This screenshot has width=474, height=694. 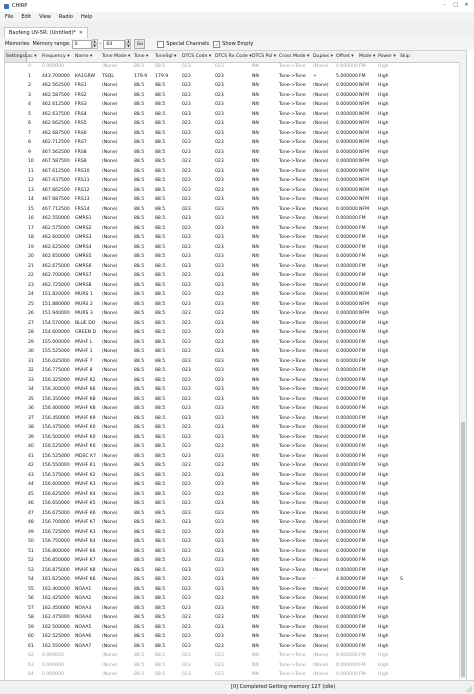 What do you see at coordinates (56, 257) in the screenshot?
I see `cell-freq: 462.650000` at bounding box center [56, 257].